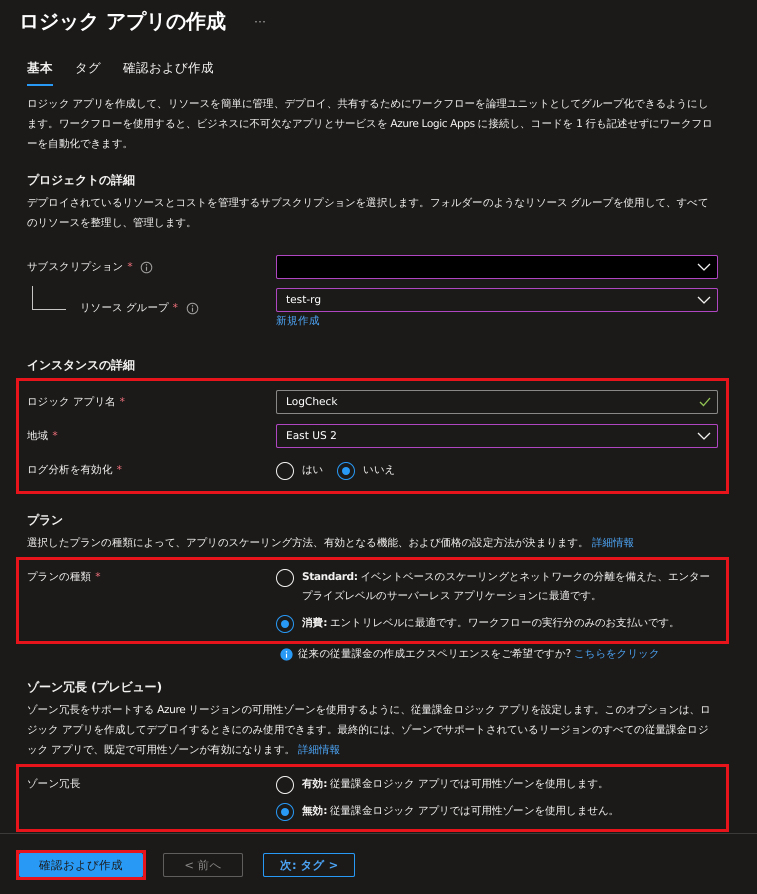 The height and width of the screenshot is (894, 757). Describe the element at coordinates (331, 543) in the screenshot. I see `section-description: 選択したプランの種類によって、アプリのスケーリング方法、有効となる機能、および価格の設定方法が決まります。 詳細情報` at that location.